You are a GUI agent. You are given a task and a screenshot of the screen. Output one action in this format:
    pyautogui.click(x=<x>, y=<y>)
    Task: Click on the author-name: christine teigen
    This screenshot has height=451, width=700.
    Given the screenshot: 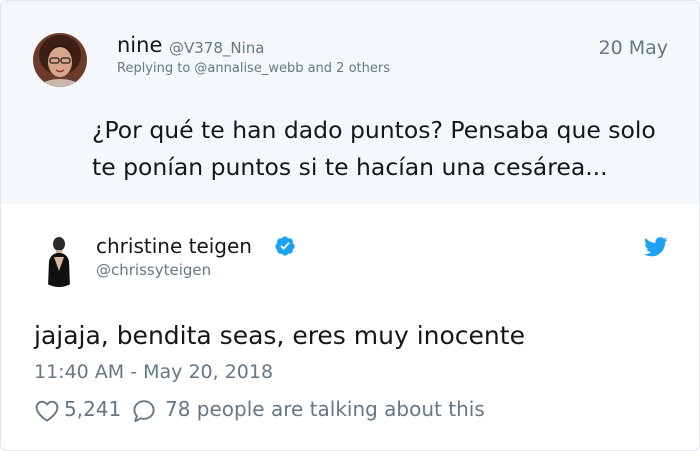 What is the action you would take?
    pyautogui.click(x=174, y=246)
    